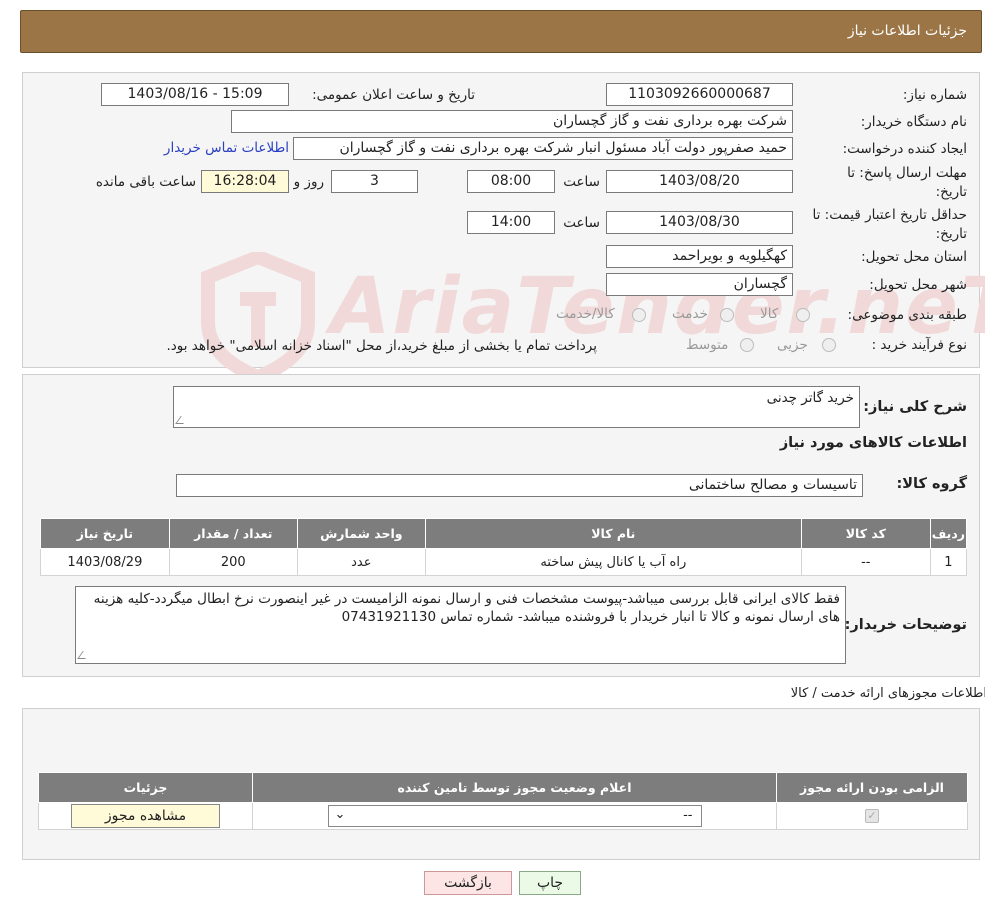  I want to click on col-qty: تعداد / مقدار, so click(233, 533).